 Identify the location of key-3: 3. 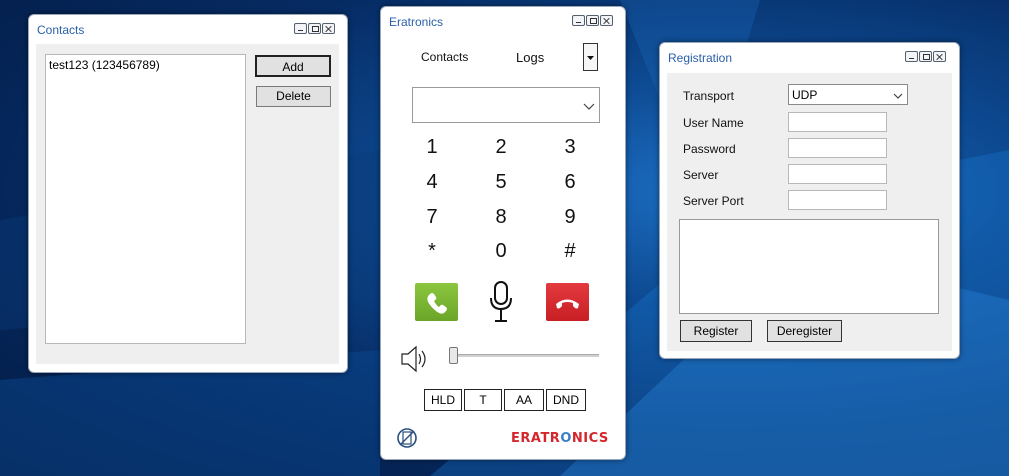
(570, 147).